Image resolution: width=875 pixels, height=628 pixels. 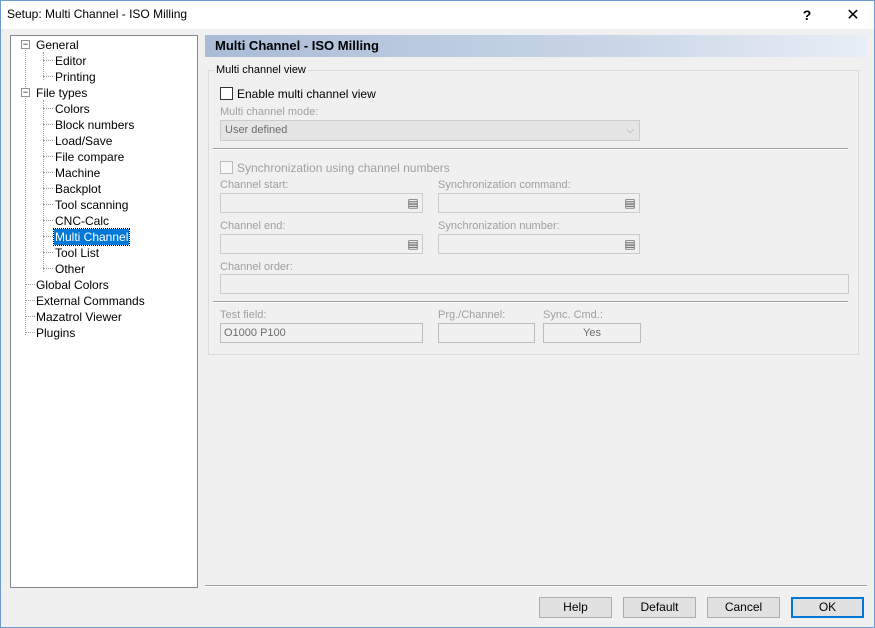 I want to click on sync-number-label: Synchronization number:, so click(x=499, y=226).